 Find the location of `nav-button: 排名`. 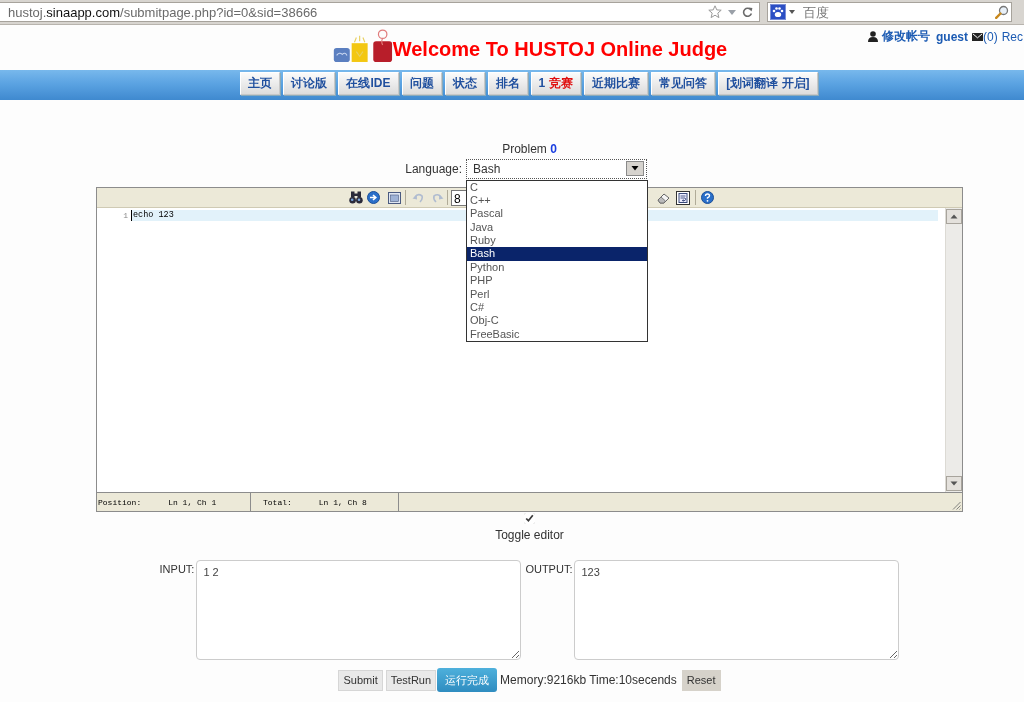

nav-button: 排名 is located at coordinates (507, 83).